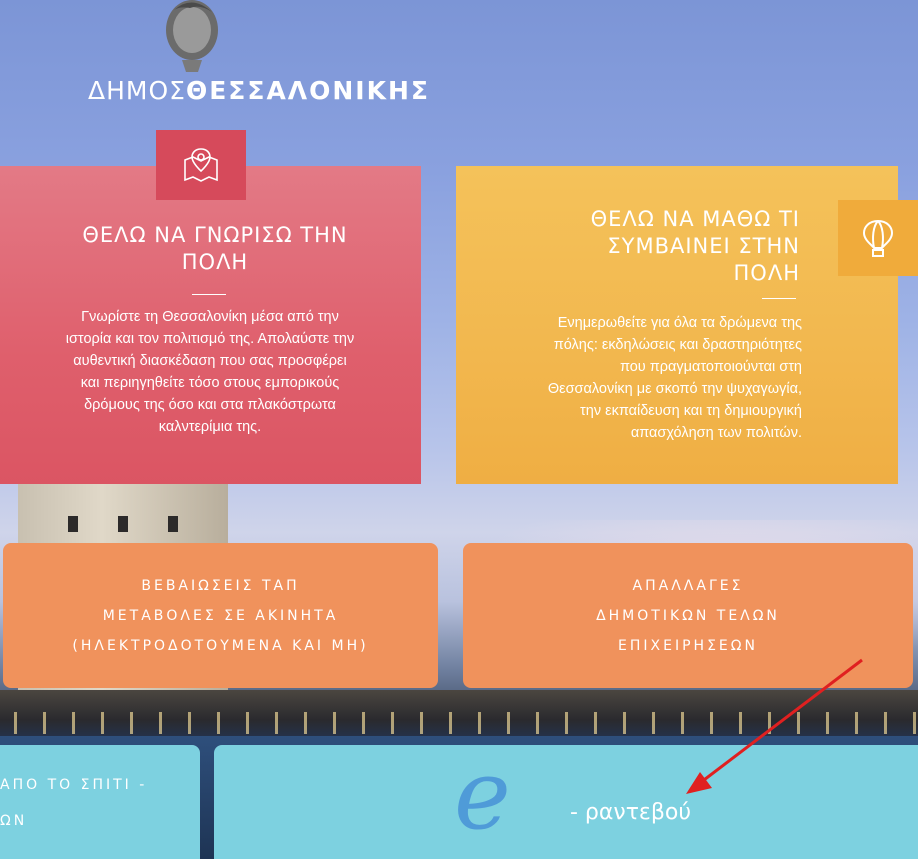  What do you see at coordinates (688, 645) in the screenshot?
I see `exemptions-line: ΕΠΙΧΕΙΡΗΣΕΩΝ` at bounding box center [688, 645].